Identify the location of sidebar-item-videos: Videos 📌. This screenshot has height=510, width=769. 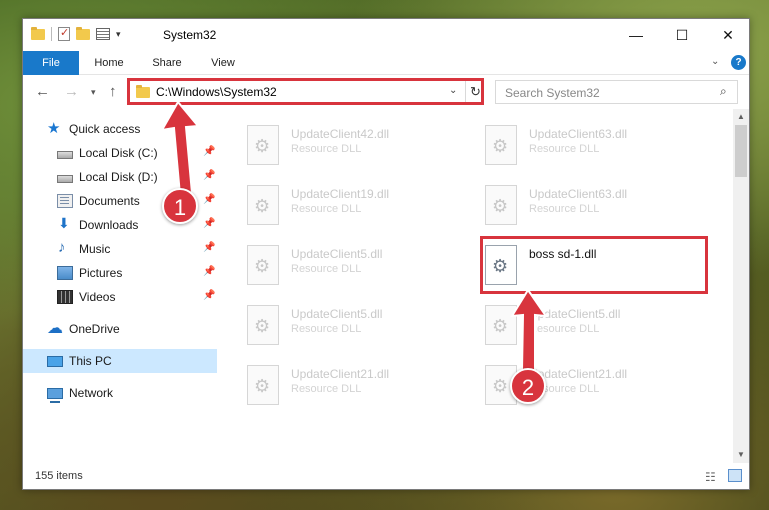
(120, 297).